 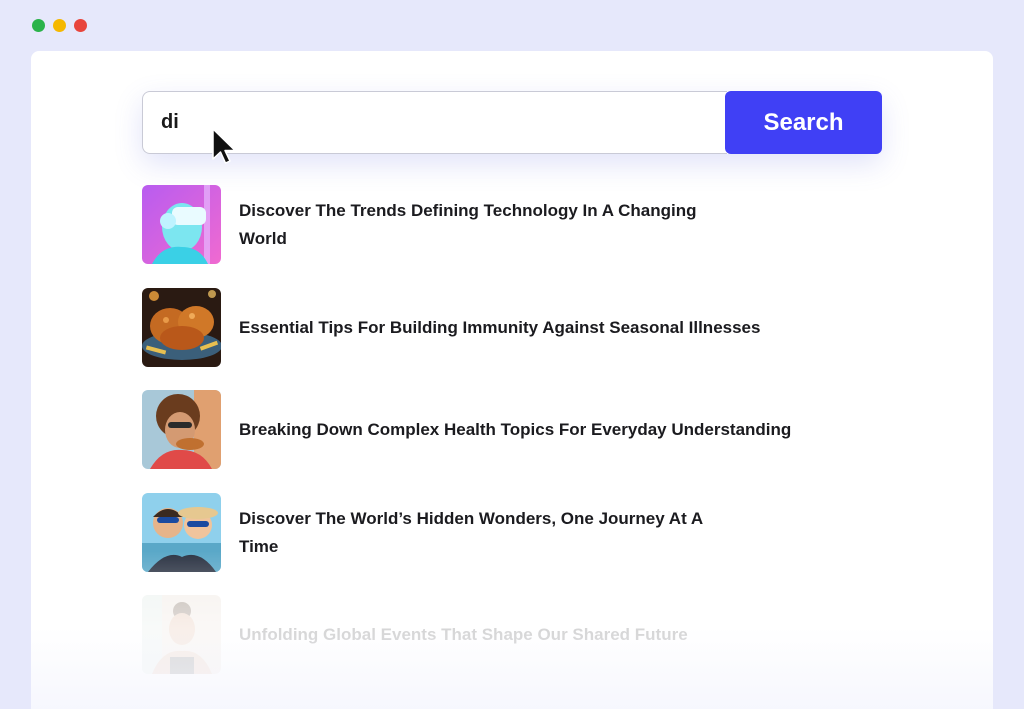 I want to click on close-dot, so click(x=80, y=25).